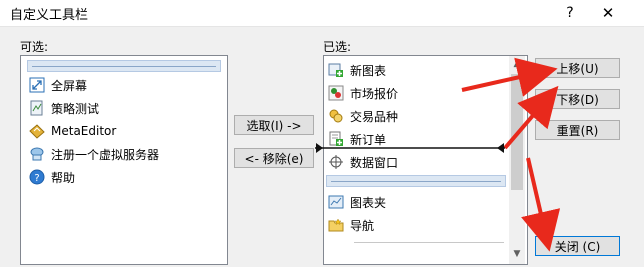 The width and height of the screenshot is (644, 267). I want to click on list-item: ? 帮助, so click(52, 177).